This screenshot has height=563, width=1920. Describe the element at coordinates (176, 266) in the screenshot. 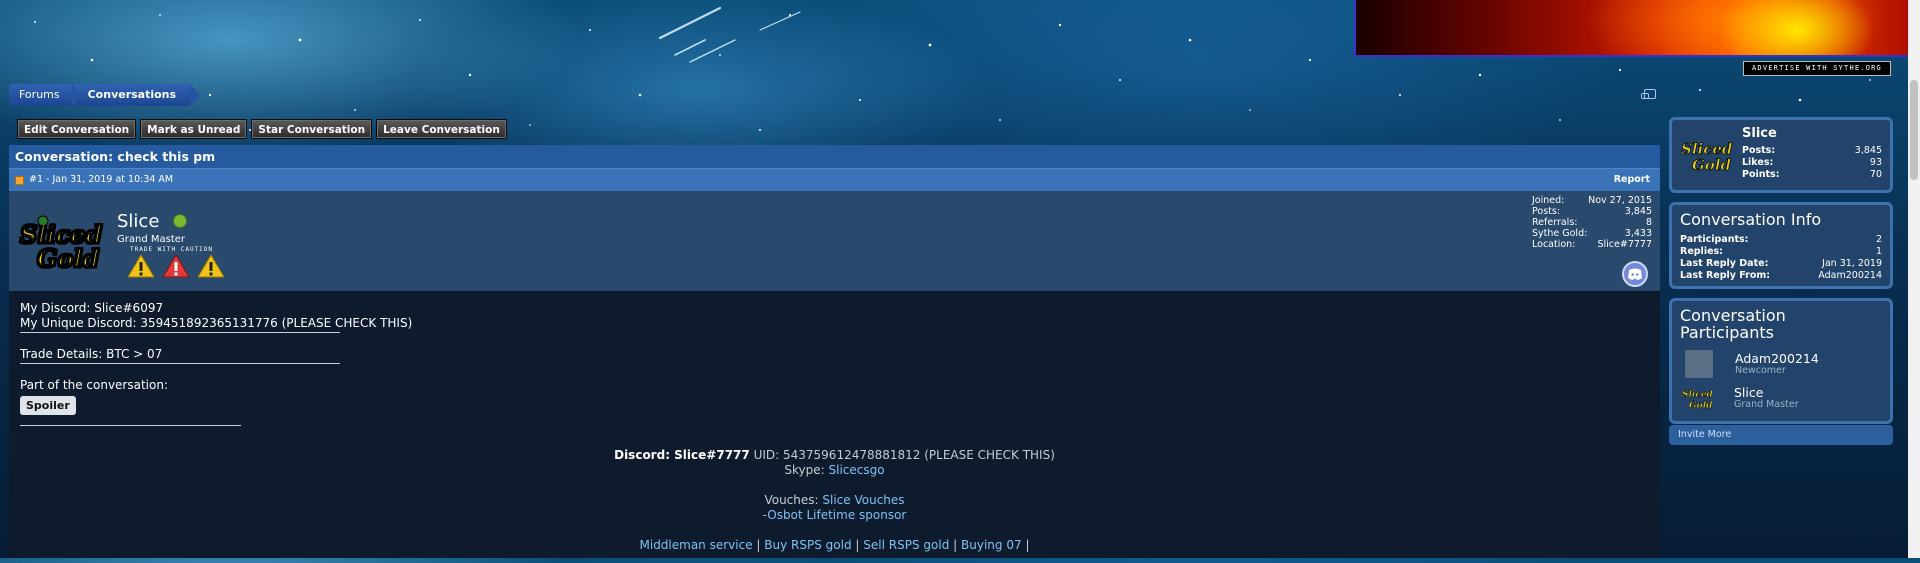

I see `warning-red-icon` at that location.